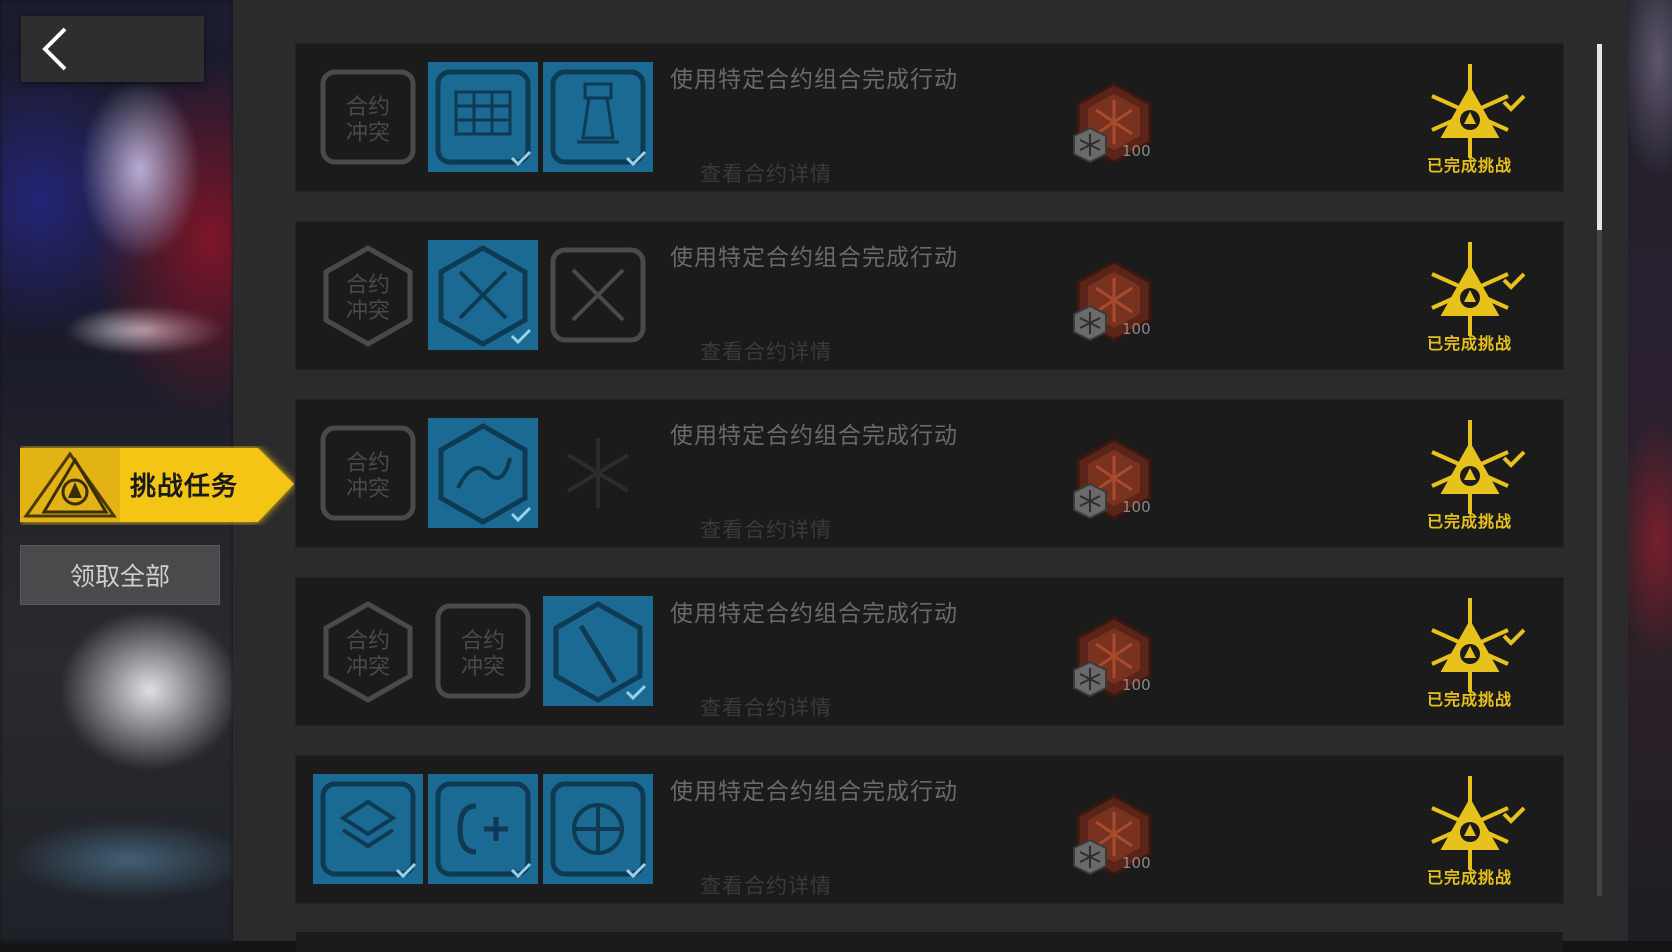 The width and height of the screenshot is (1672, 952). Describe the element at coordinates (929, 829) in the screenshot. I see `task-row: 使用特定合约组合完成行动查看合约详情 100 已完成挑战` at that location.